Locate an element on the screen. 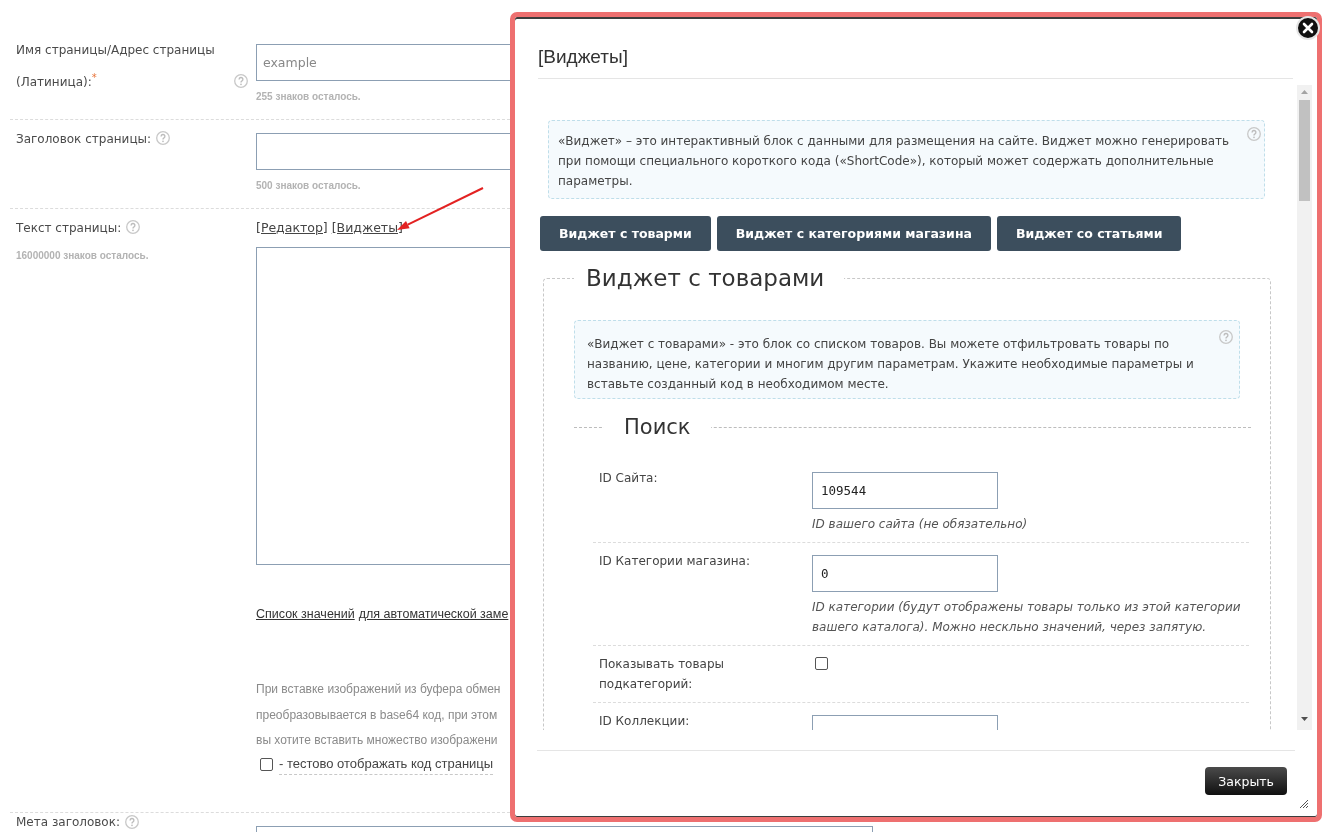 This screenshot has height=832, width=1329. paste-note: При вставке изображений из буфера обмен преобразовывается в base64 код, при этом вы хотите вставить множество изображени is located at coordinates (378, 715).